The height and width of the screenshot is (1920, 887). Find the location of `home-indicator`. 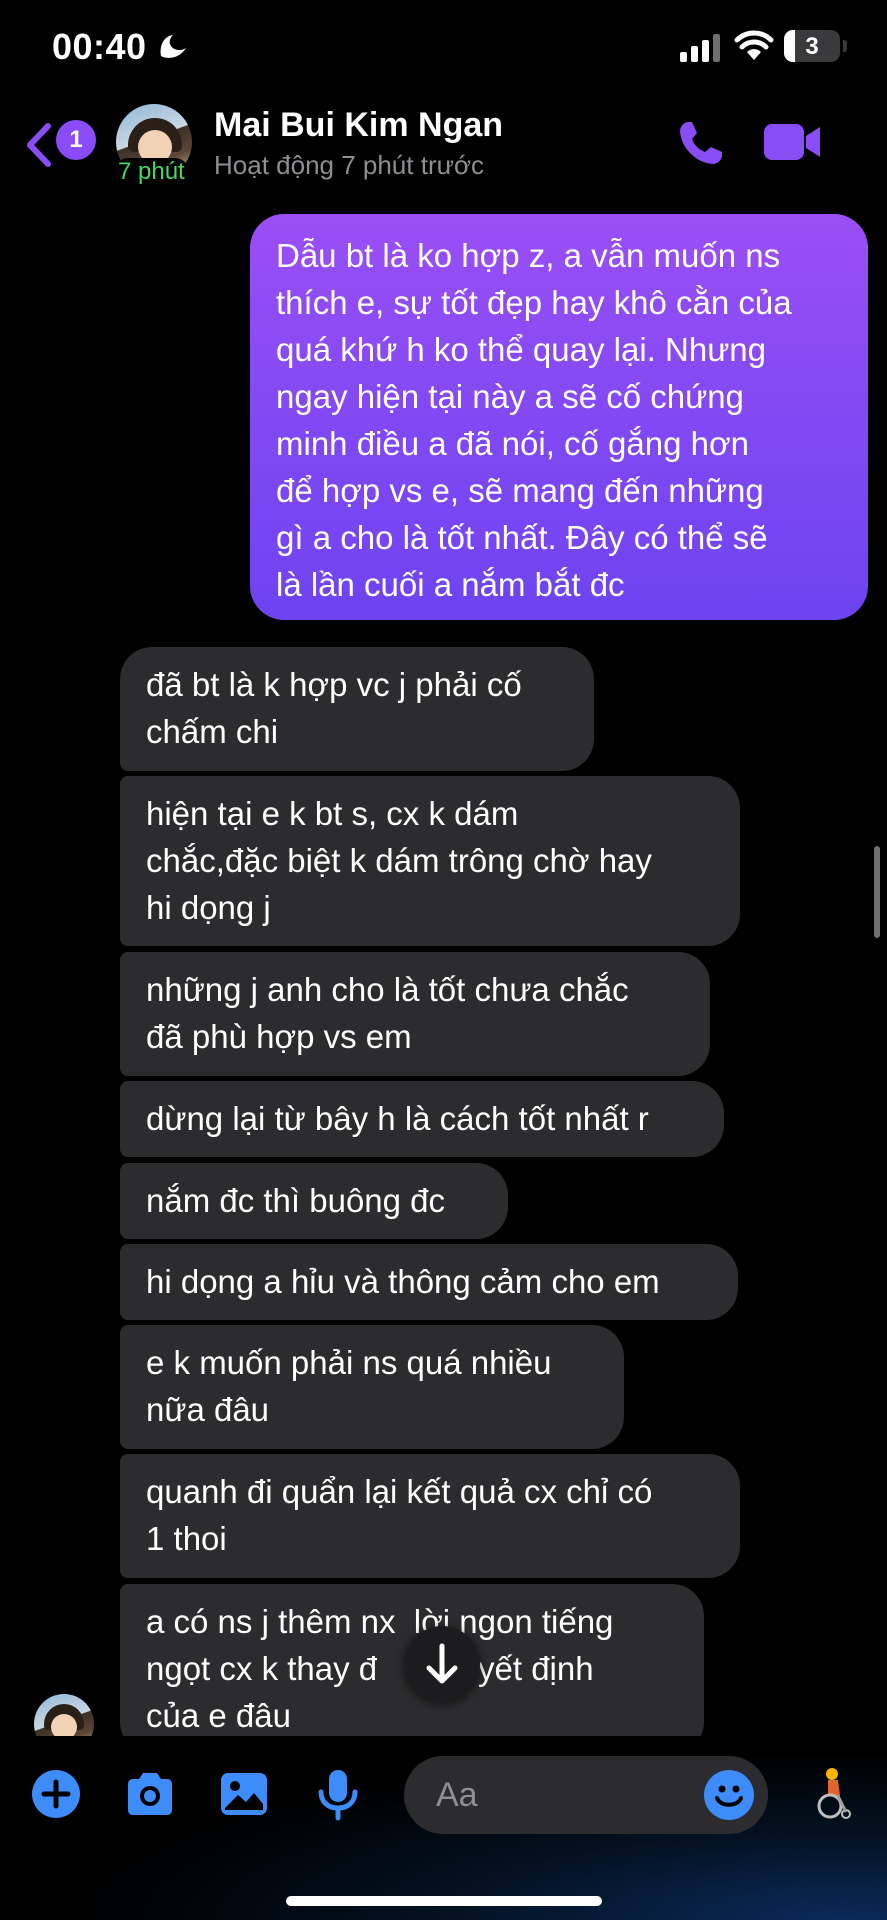

home-indicator is located at coordinates (444, 1901).